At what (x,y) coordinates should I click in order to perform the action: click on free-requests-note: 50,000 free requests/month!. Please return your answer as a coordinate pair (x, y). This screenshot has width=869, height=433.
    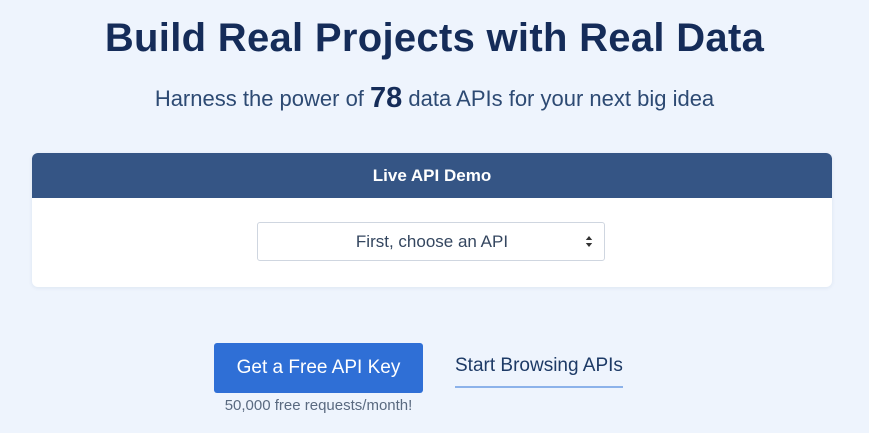
    Looking at the image, I should click on (318, 405).